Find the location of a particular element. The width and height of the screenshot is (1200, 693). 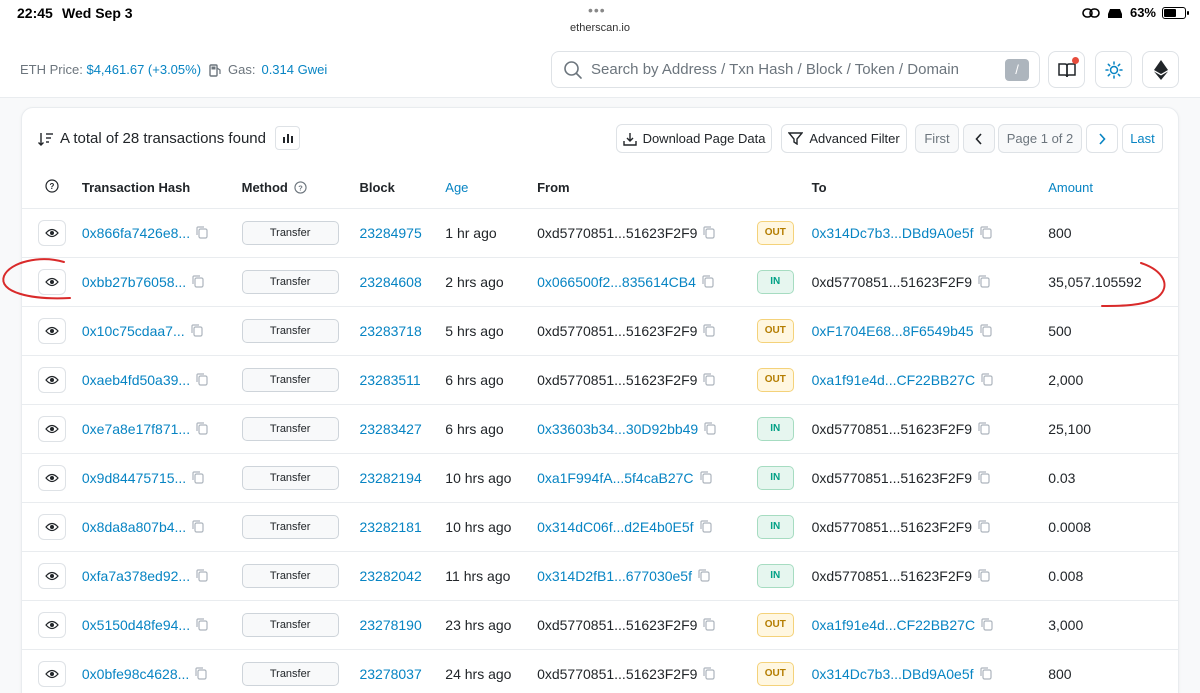

block-link: 23278190 is located at coordinates (390, 625).